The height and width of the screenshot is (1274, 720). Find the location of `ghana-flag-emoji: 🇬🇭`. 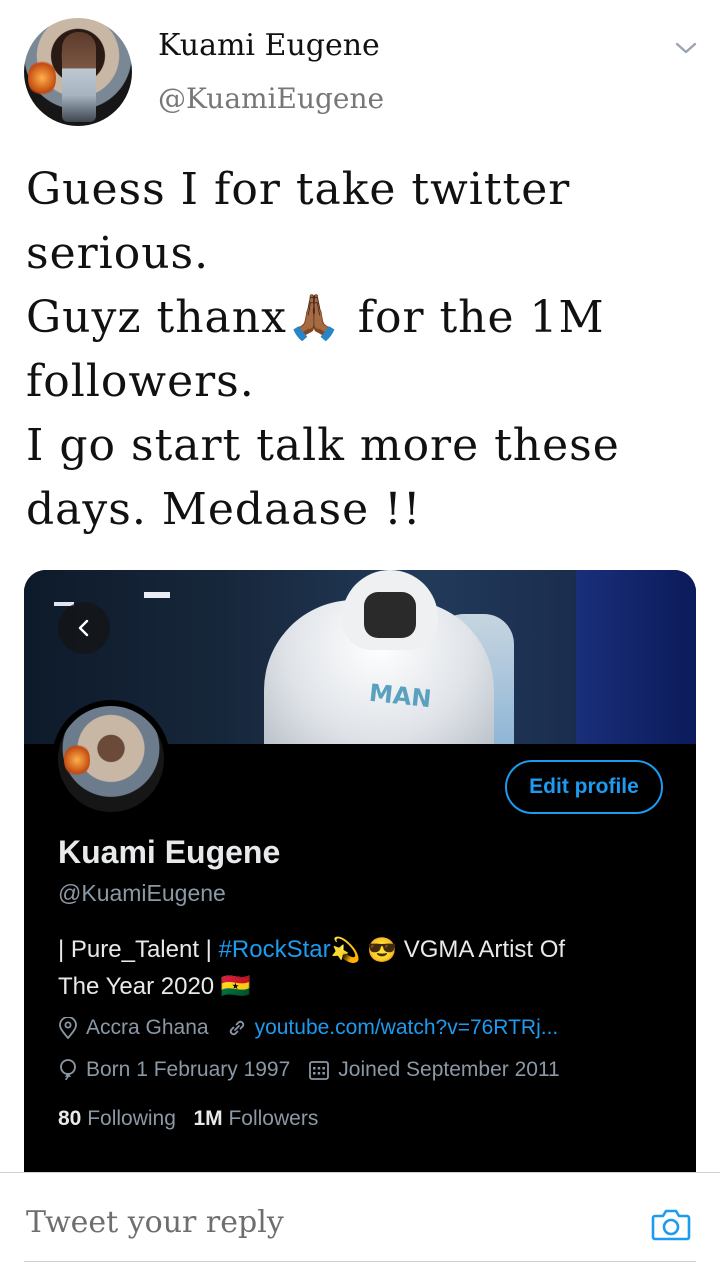

ghana-flag-emoji: 🇬🇭 is located at coordinates (235, 987).